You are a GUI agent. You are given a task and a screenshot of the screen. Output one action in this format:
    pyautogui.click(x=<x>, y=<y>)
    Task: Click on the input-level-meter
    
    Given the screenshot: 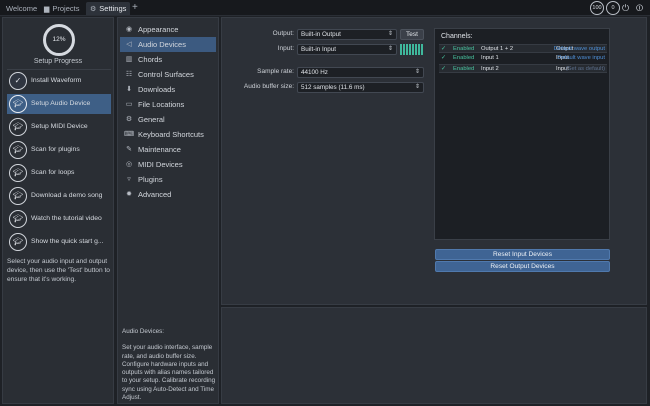 What is the action you would take?
    pyautogui.click(x=412, y=49)
    